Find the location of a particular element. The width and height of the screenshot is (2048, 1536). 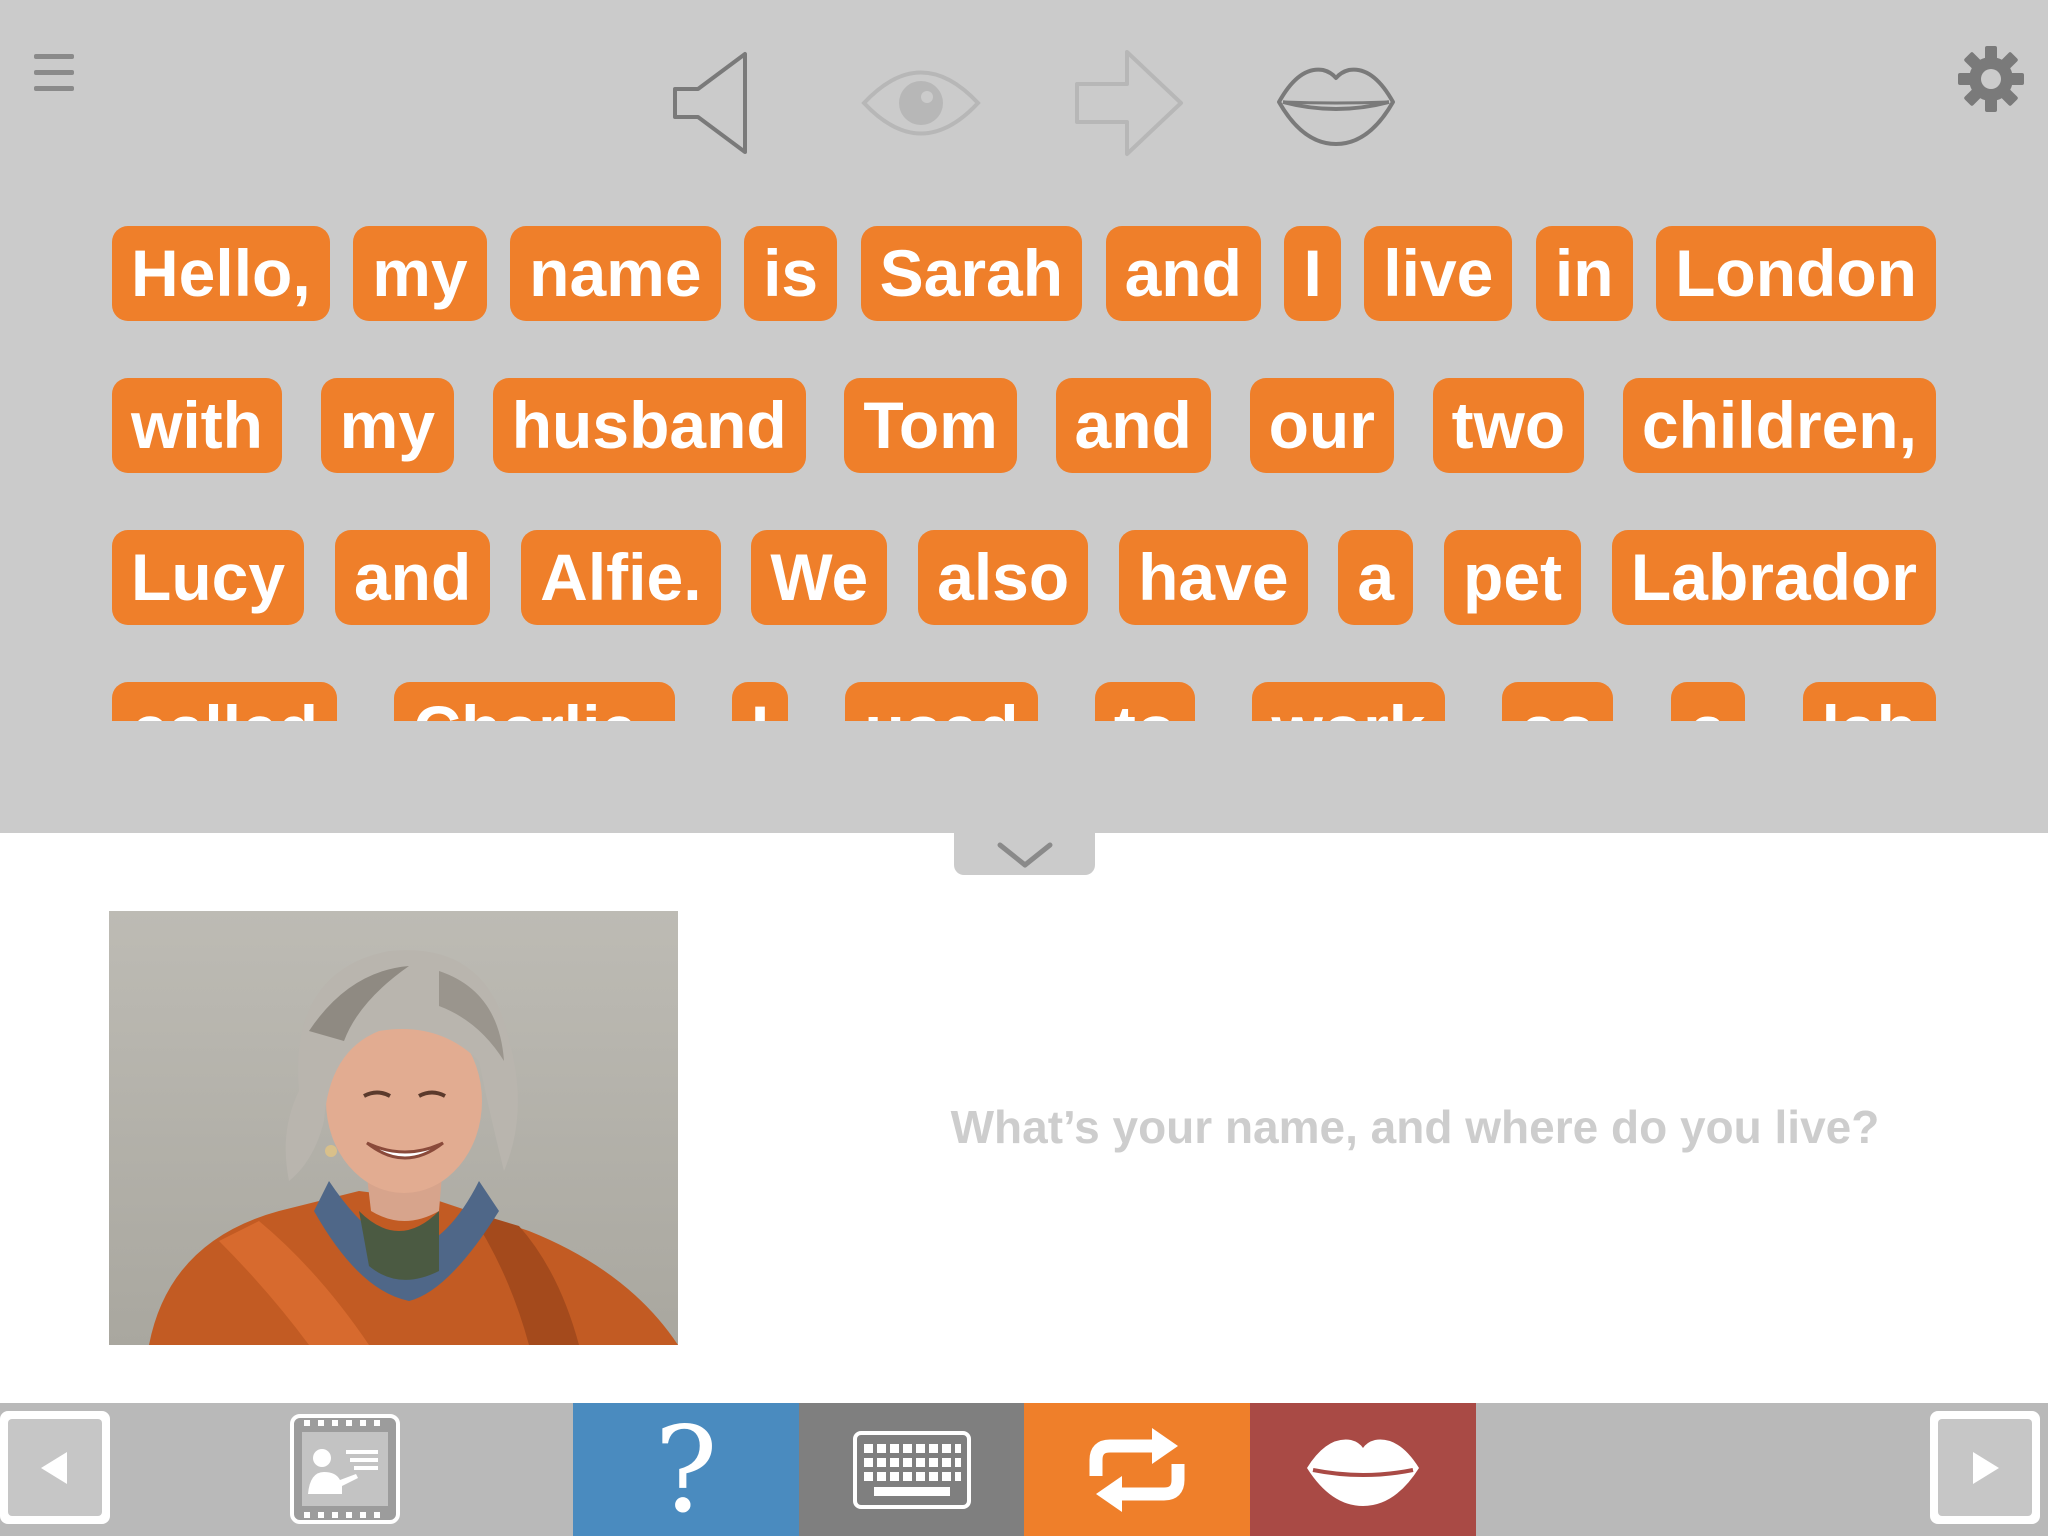

bottom-toolbar: ? is located at coordinates (1024, 1469).